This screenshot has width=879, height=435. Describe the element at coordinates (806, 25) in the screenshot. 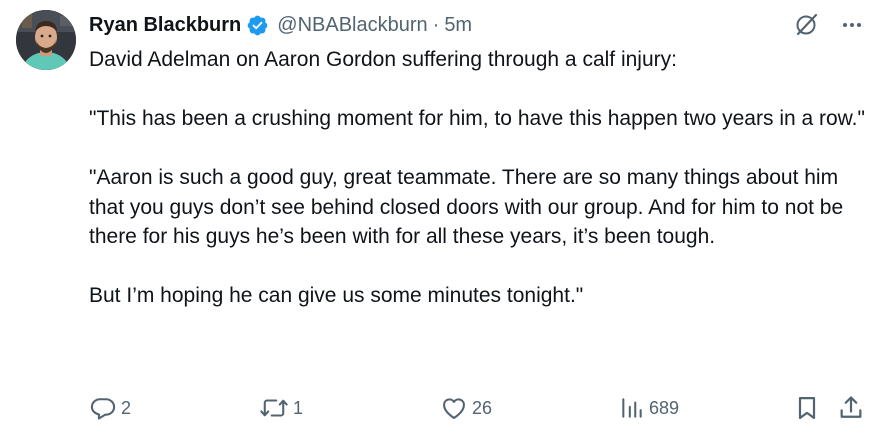

I see `grok-icon` at that location.